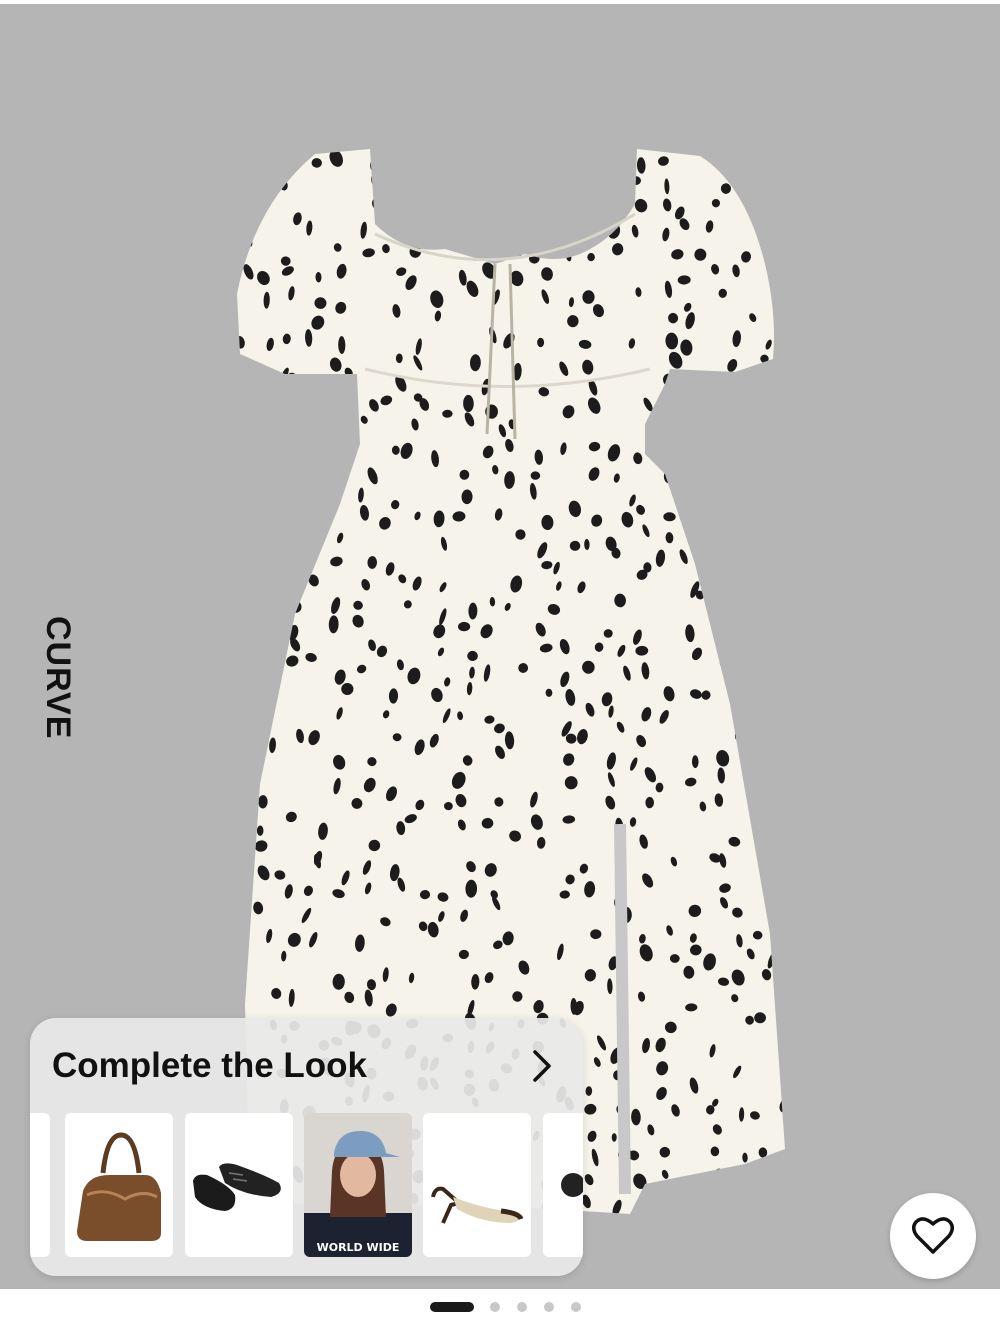 The height and width of the screenshot is (1333, 1000). Describe the element at coordinates (119, 1185) in the screenshot. I see `look-item-bag` at that location.